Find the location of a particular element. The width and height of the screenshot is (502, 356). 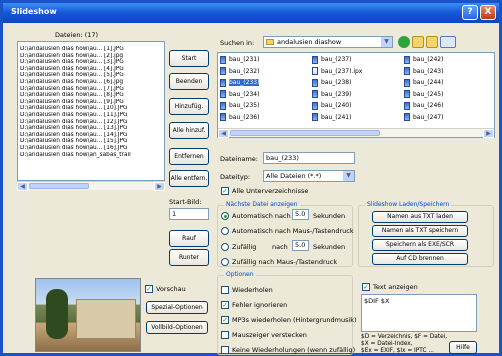

browser-file-item: bau_(245) is located at coordinates (423, 95).